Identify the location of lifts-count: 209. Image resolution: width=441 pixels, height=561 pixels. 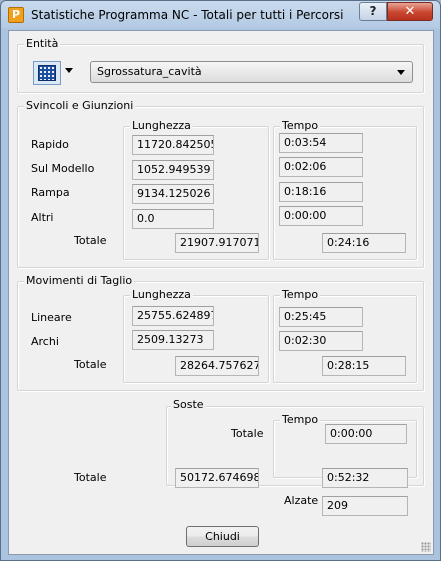
(365, 506).